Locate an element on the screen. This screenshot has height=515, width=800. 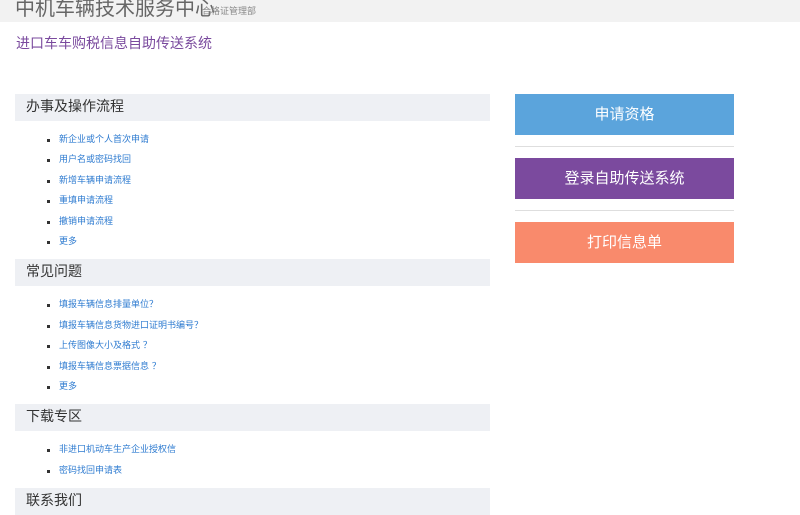
section-header-faq: 常见问题 is located at coordinates (252, 273).